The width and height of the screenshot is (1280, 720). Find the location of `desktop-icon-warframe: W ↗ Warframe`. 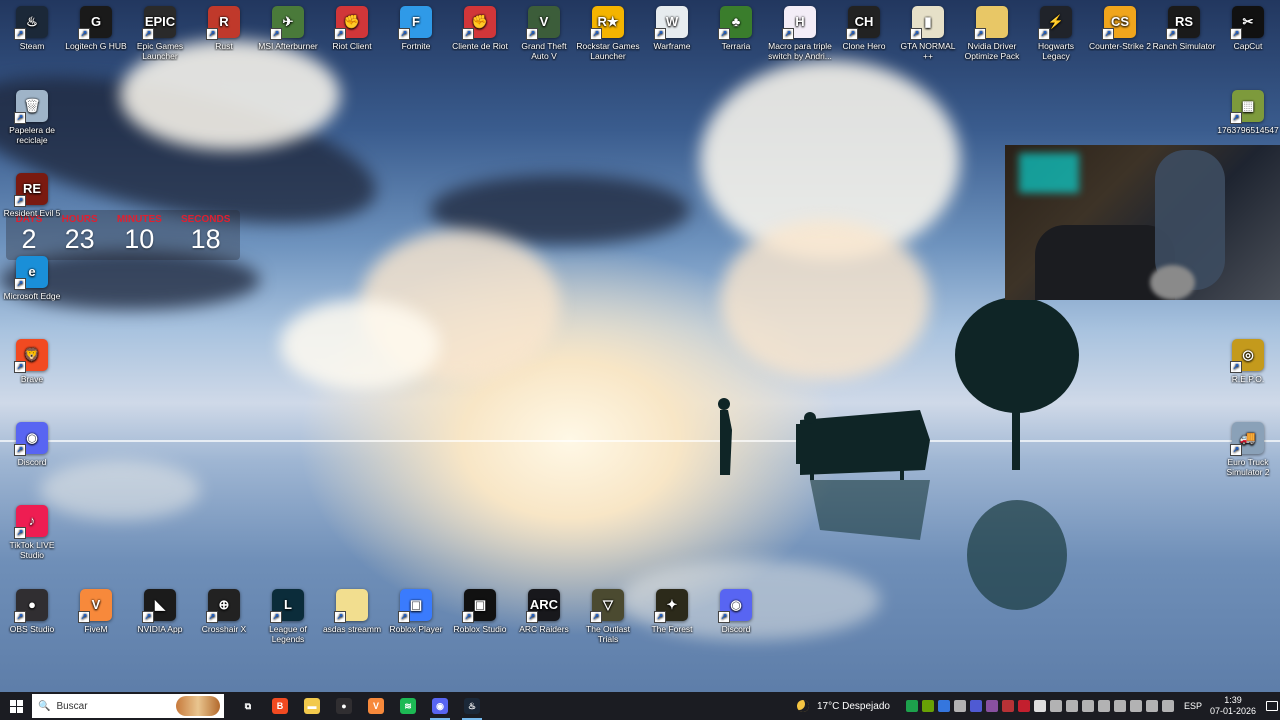

desktop-icon-warframe: W ↗ Warframe is located at coordinates (672, 26).